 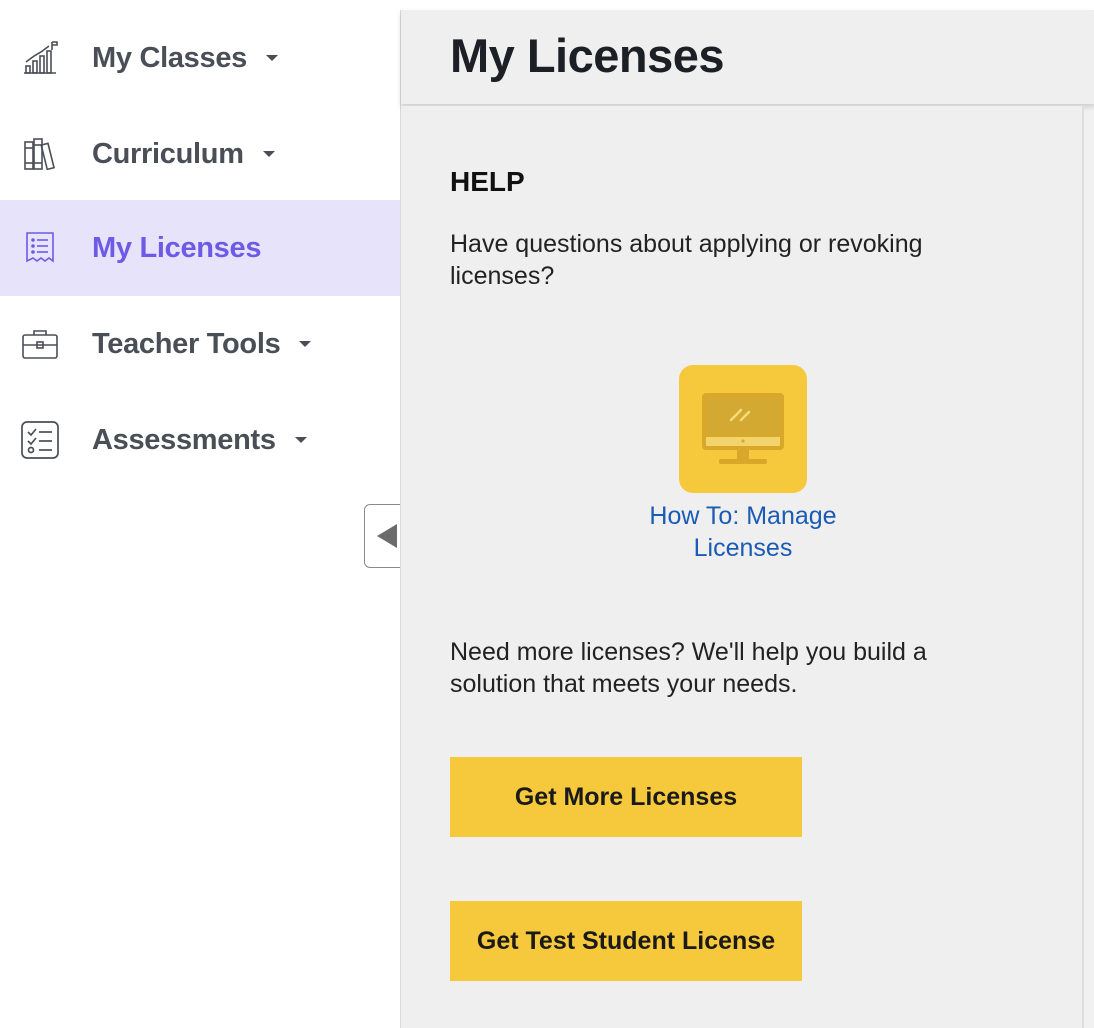 I want to click on sidebar-item-label: My Classes, so click(x=169, y=57).